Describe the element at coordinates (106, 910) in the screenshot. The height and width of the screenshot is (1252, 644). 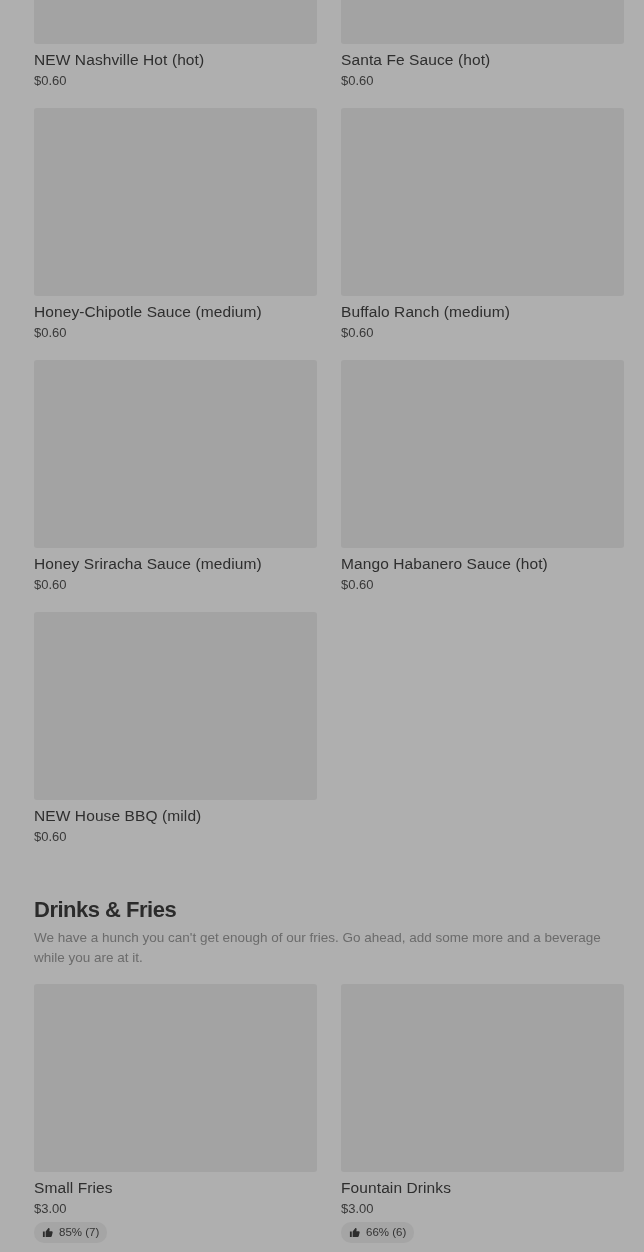
I see `section-heading: Drinks & Fries` at that location.